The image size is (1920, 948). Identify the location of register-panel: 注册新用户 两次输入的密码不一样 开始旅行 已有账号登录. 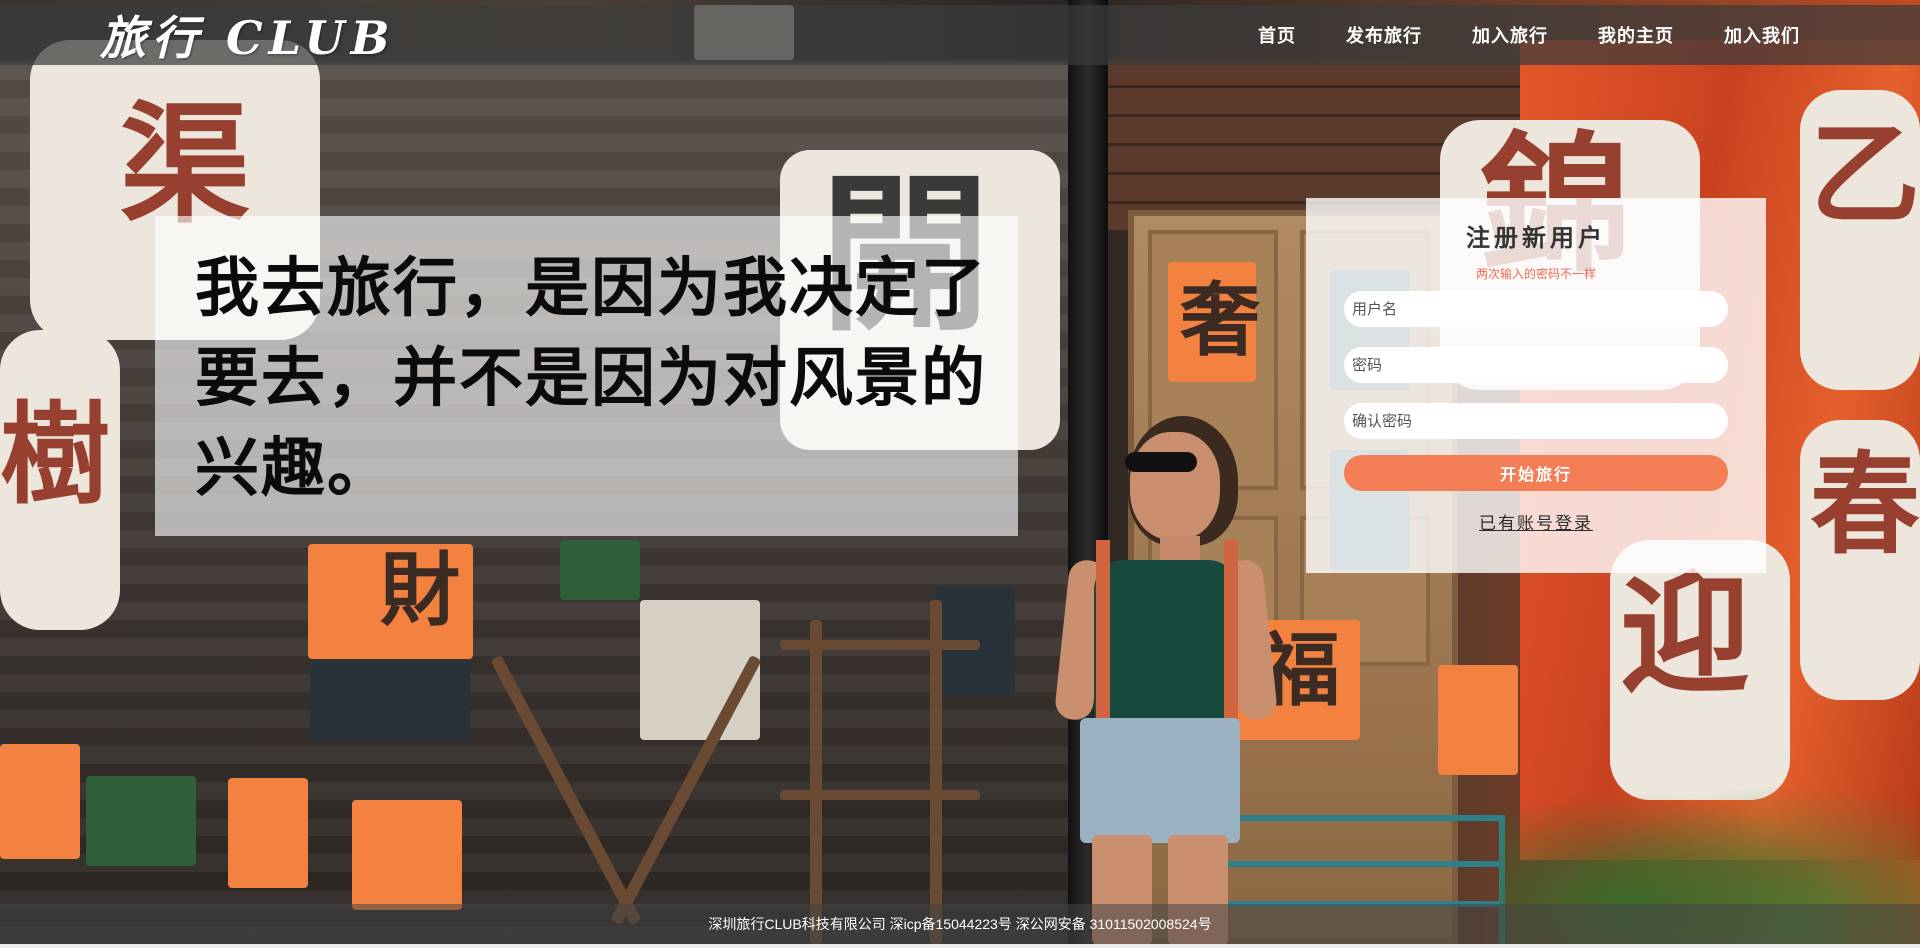
(1536, 385).